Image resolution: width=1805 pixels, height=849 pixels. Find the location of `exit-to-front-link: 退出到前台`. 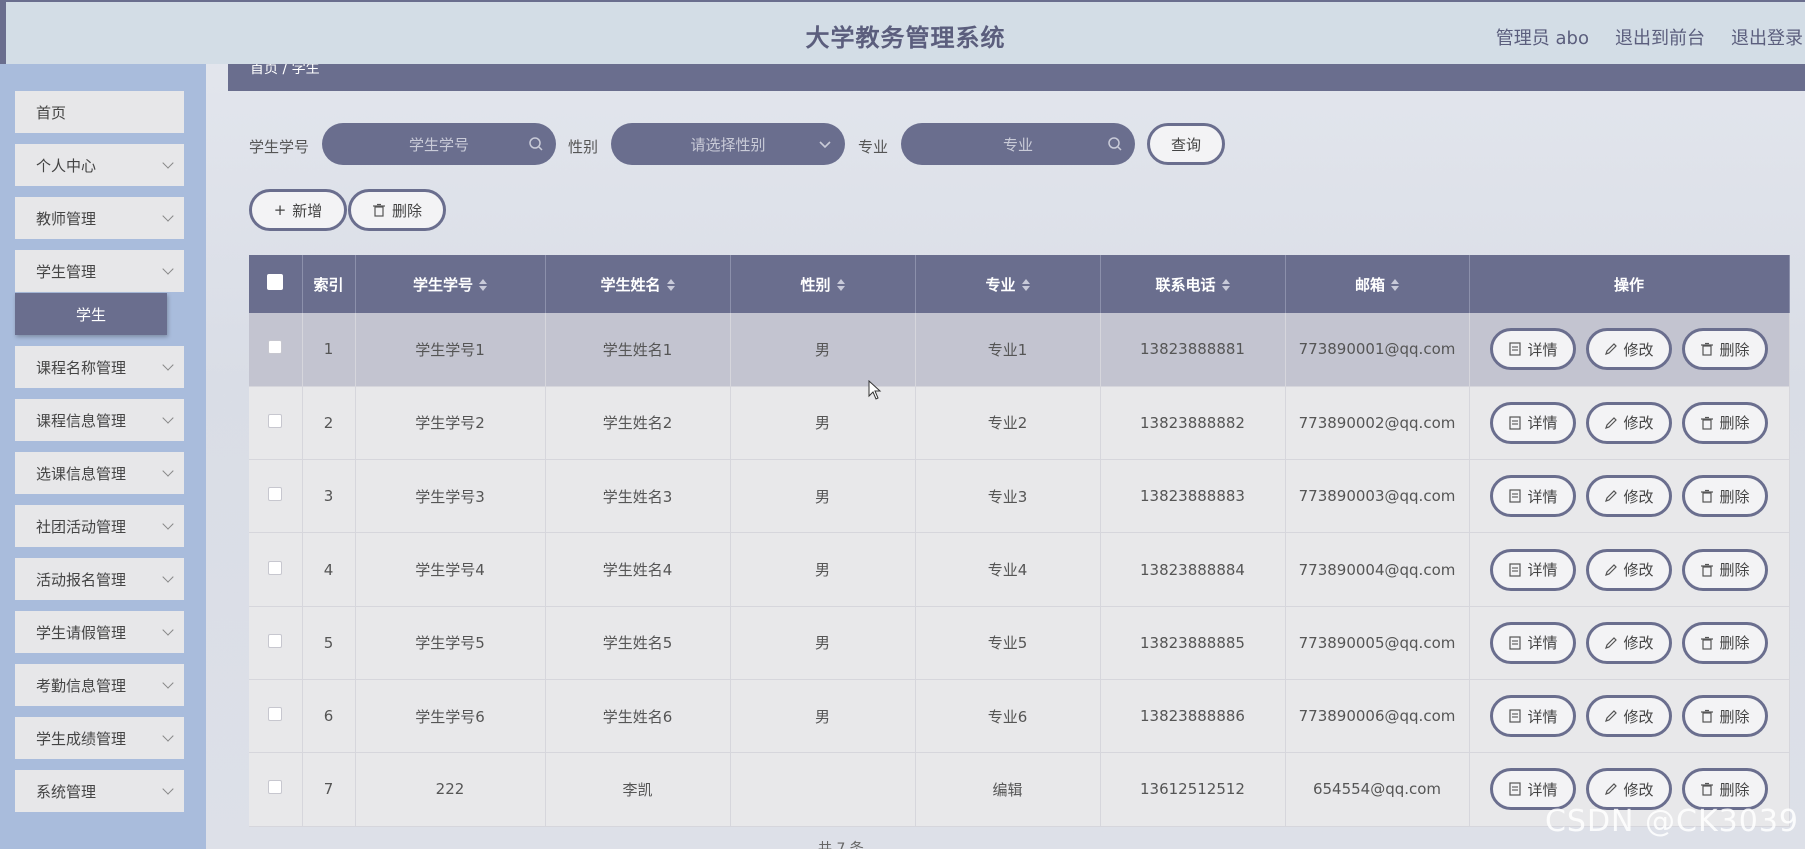

exit-to-front-link: 退出到前台 is located at coordinates (1660, 37).